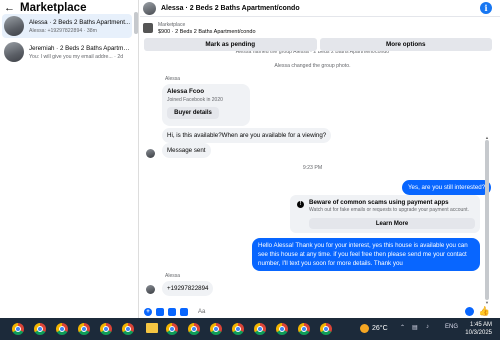 Image resolution: width=500 pixels, height=340 pixels. I want to click on mark-as-pending-button: Mark as pending, so click(230, 44).